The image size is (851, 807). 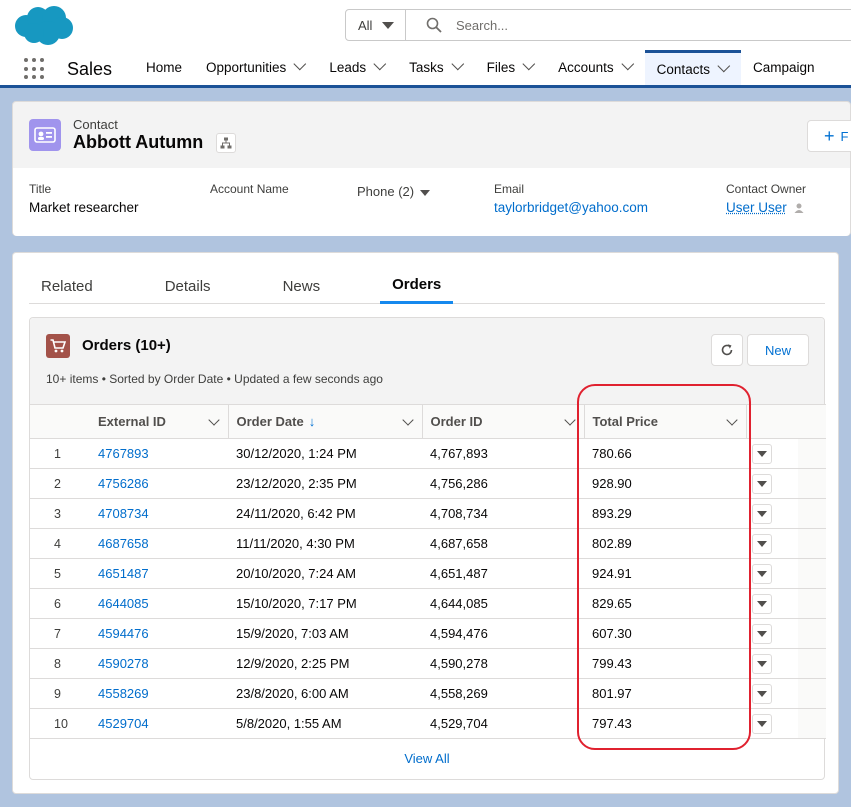 What do you see at coordinates (503, 573) in the screenshot?
I see `order-id-cell: 4,651,487` at bounding box center [503, 573].